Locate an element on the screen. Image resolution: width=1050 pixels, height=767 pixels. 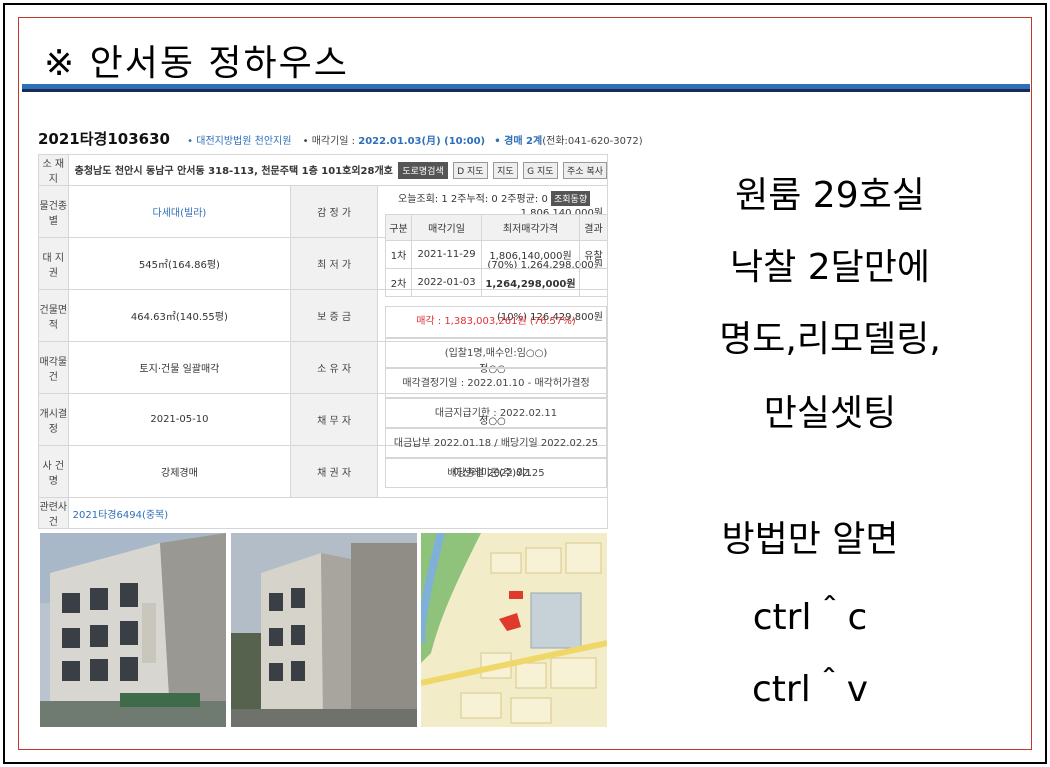
min-label: 최 저 가 is located at coordinates (334, 263).